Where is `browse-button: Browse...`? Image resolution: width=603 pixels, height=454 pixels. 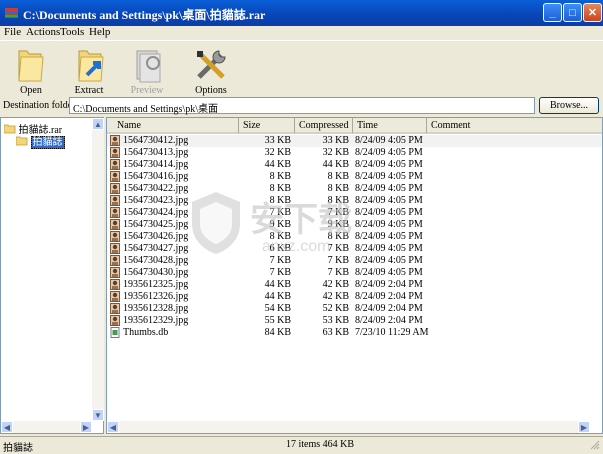 browse-button: Browse... is located at coordinates (569, 105).